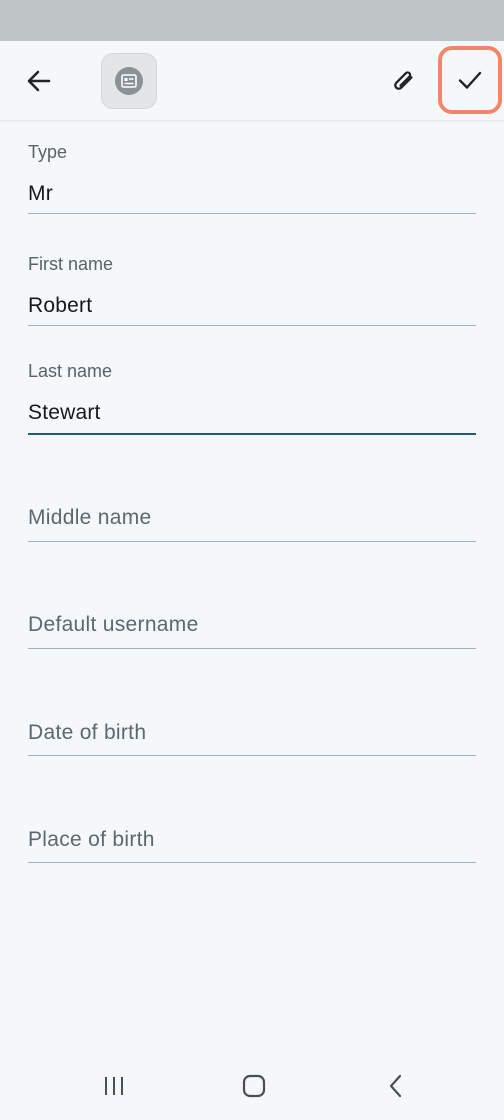  Describe the element at coordinates (252, 629) in the screenshot. I see `default-username-field: Default username` at that location.